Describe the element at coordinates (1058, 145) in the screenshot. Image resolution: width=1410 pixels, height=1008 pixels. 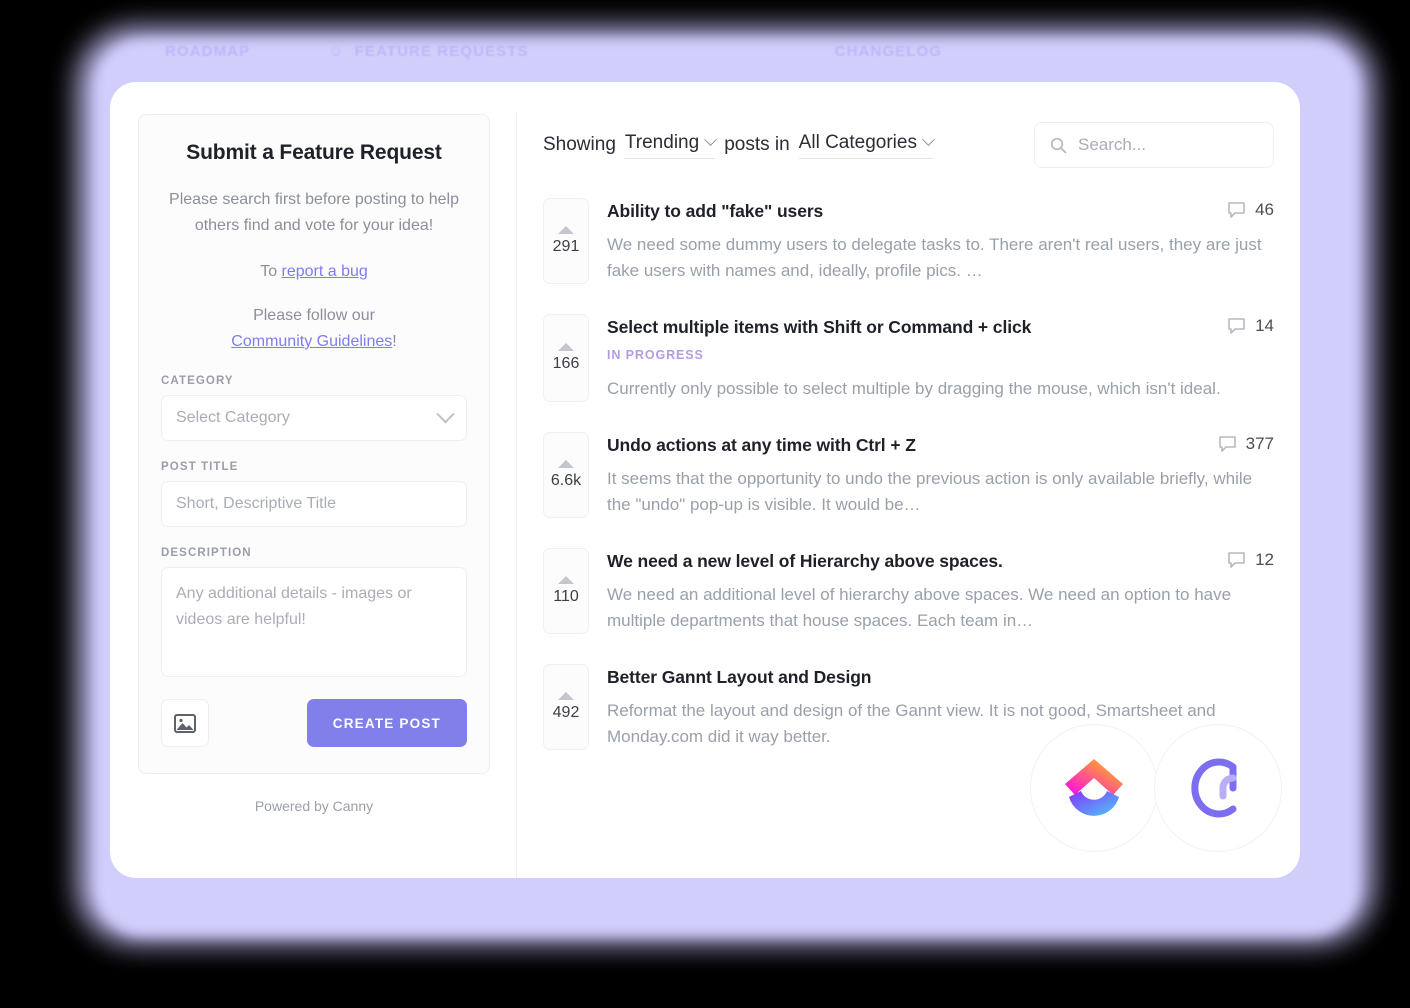
I see `search-icon` at that location.